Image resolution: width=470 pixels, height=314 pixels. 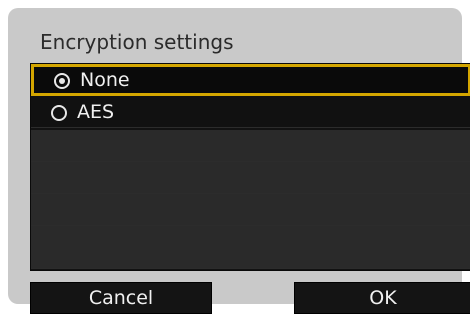 I want to click on radio-unselected-icon, so click(x=59, y=113).